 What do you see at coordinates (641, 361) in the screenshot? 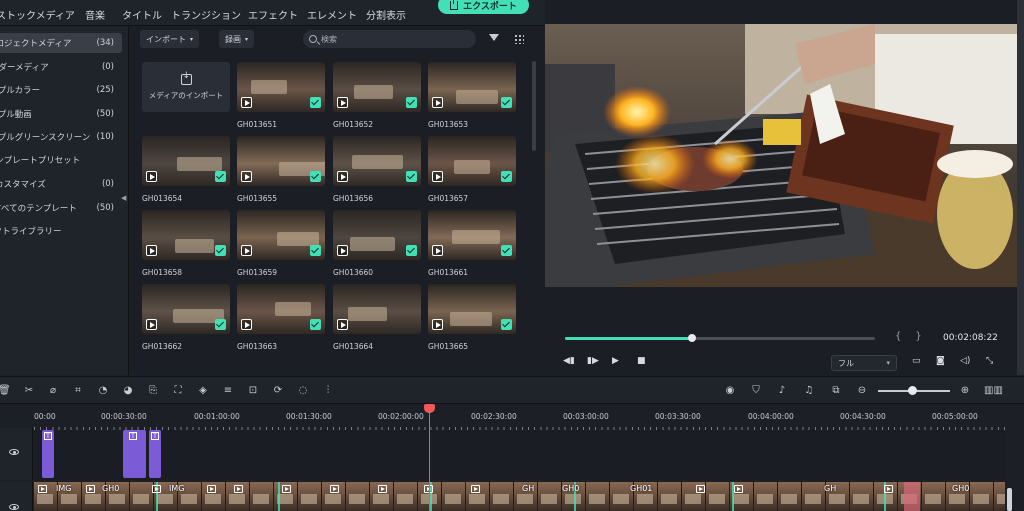
I see `stop-icon: ■` at bounding box center [641, 361].